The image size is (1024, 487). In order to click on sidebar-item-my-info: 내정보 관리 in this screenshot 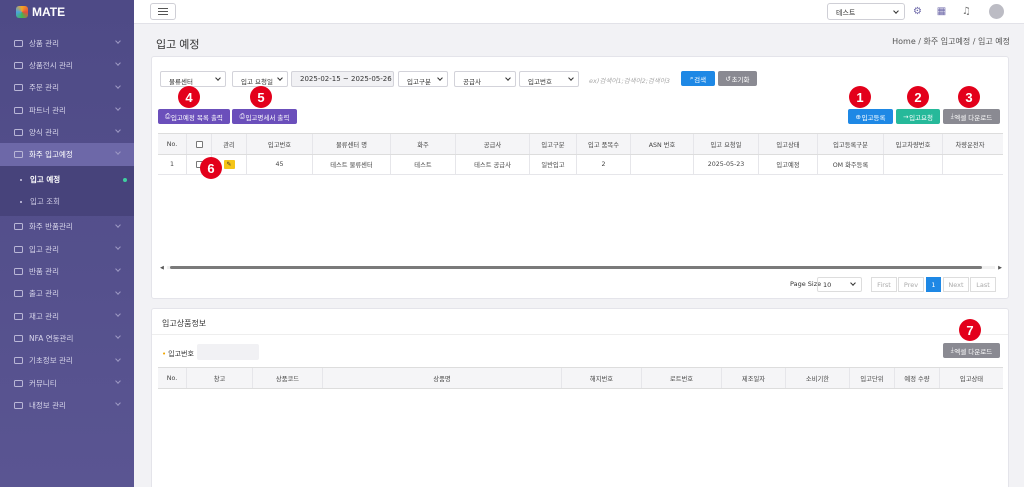, I will do `click(67, 405)`.